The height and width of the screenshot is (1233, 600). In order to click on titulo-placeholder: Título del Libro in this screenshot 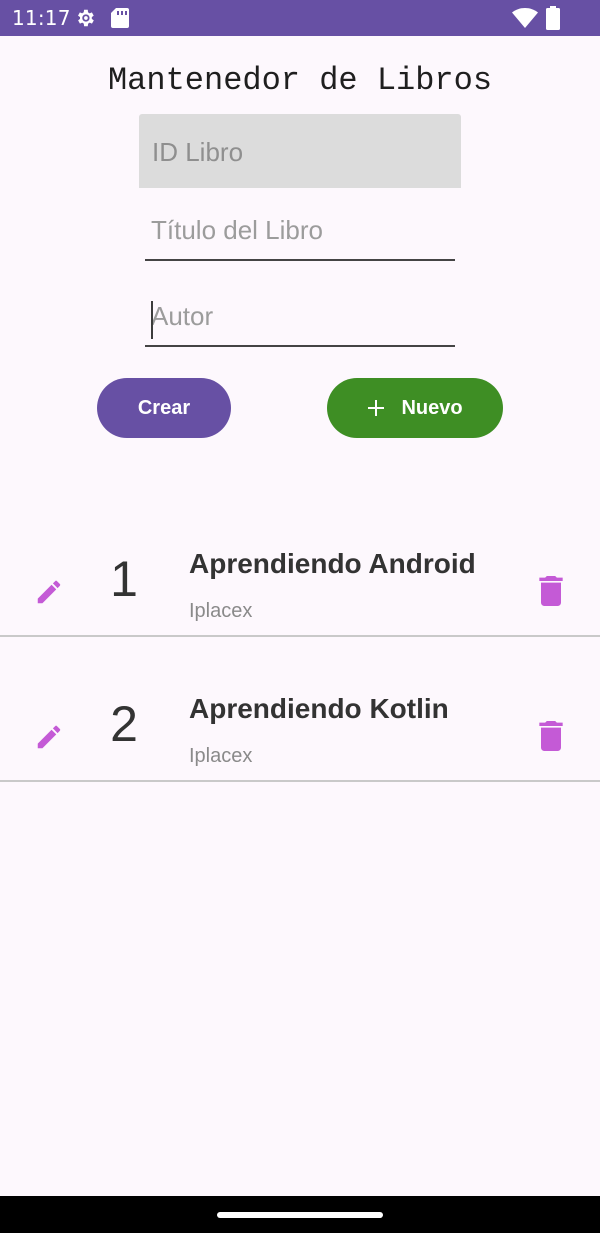, I will do `click(237, 230)`.